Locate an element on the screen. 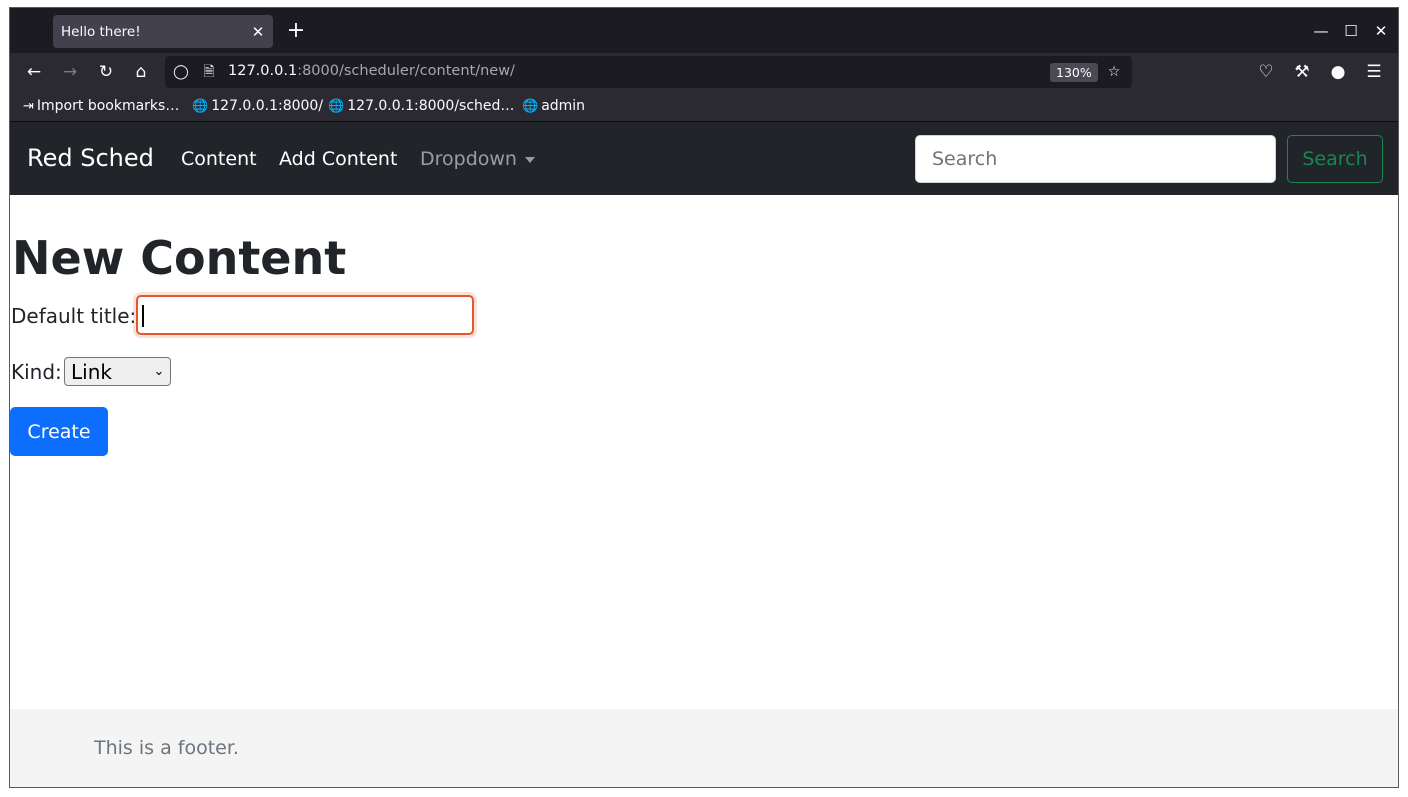 This screenshot has width=1408, height=797. kind-selected-value: Link is located at coordinates (91, 371).